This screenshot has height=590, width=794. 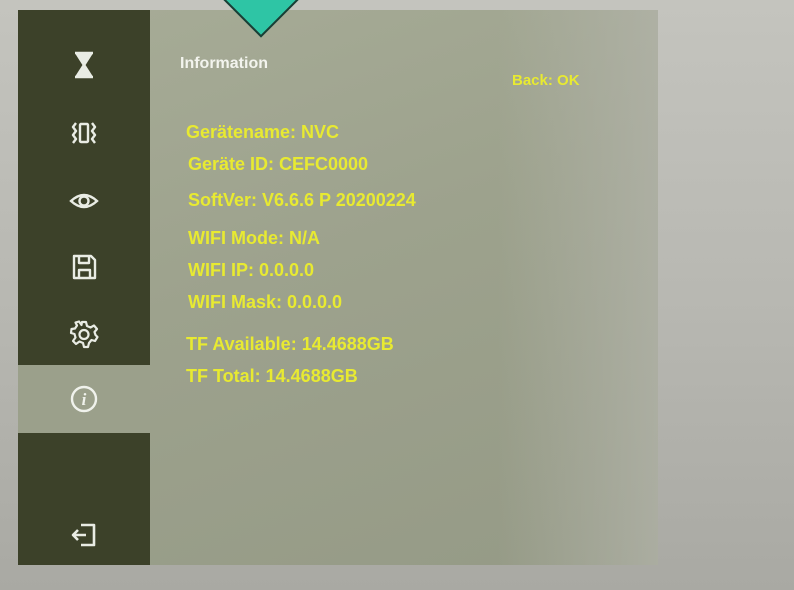 I want to click on info-line-wifi-ip: WIFI IP: 0.0.0.0, so click(x=251, y=270).